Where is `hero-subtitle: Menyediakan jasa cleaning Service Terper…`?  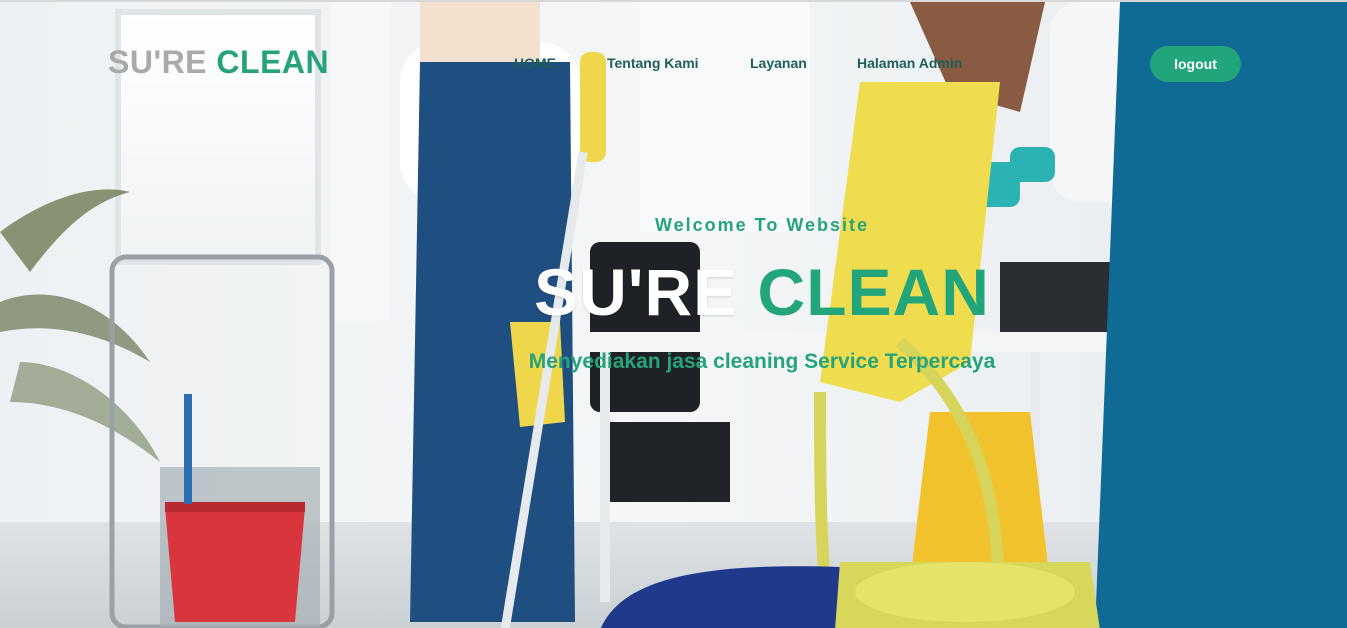
hero-subtitle: Menyediakan jasa cleaning Service Terper… is located at coordinates (762, 361).